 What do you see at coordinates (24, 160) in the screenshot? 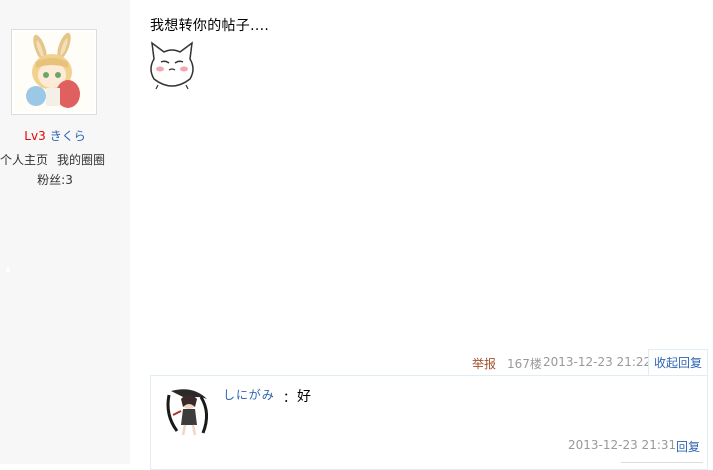
I see `home-link: 个人主页` at bounding box center [24, 160].